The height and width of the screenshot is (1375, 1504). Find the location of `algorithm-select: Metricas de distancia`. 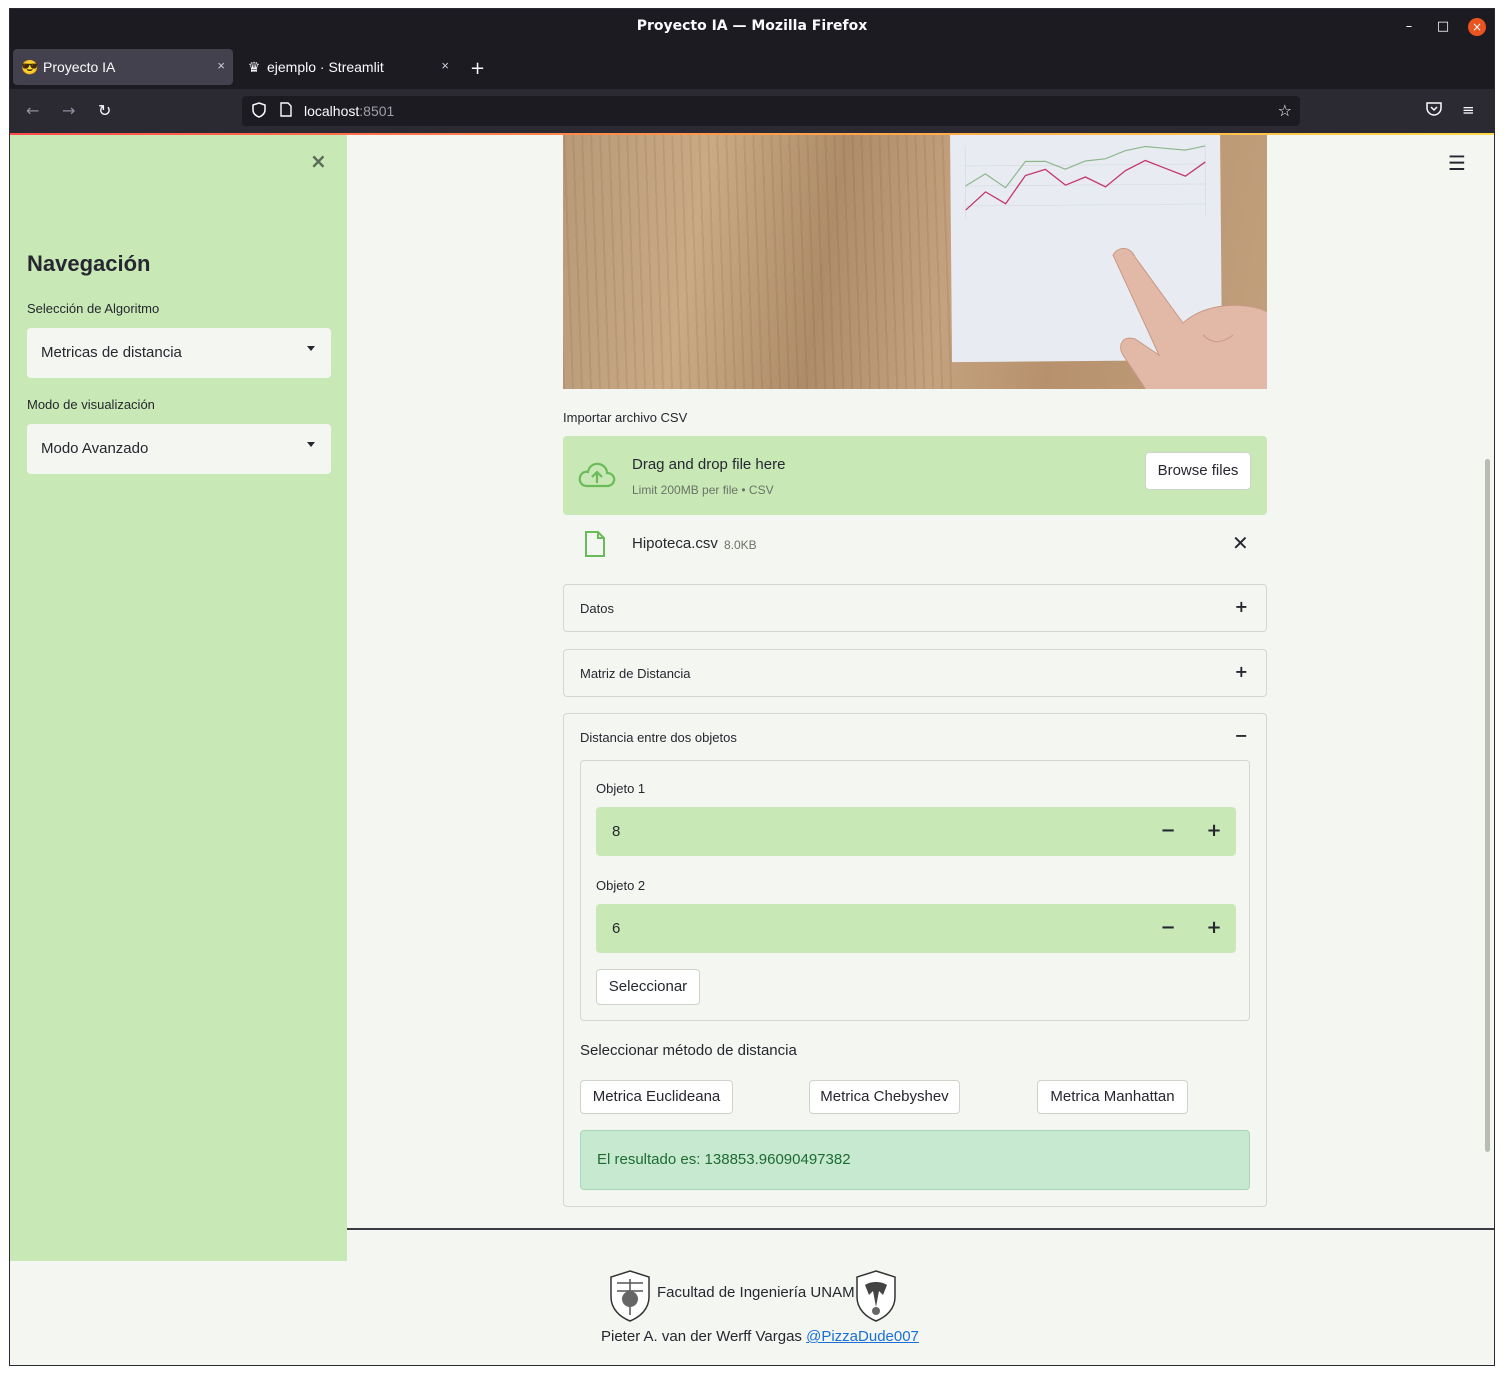

algorithm-select: Metricas de distancia is located at coordinates (179, 353).